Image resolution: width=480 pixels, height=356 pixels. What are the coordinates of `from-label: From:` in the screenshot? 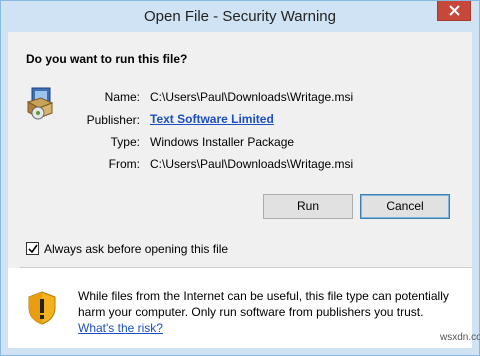 It's located at (124, 164).